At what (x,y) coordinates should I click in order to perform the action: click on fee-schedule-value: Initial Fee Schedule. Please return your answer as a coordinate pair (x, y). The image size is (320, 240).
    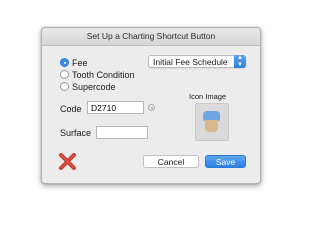
    Looking at the image, I should click on (190, 62).